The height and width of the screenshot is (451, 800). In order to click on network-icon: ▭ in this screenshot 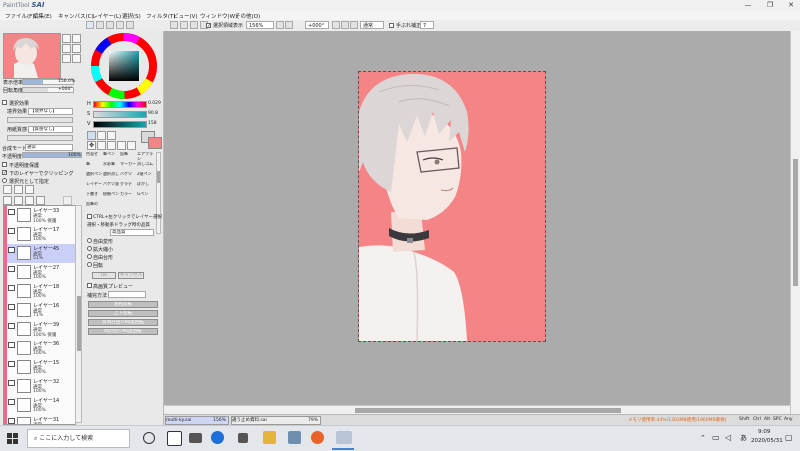, I will do `click(716, 437)`.